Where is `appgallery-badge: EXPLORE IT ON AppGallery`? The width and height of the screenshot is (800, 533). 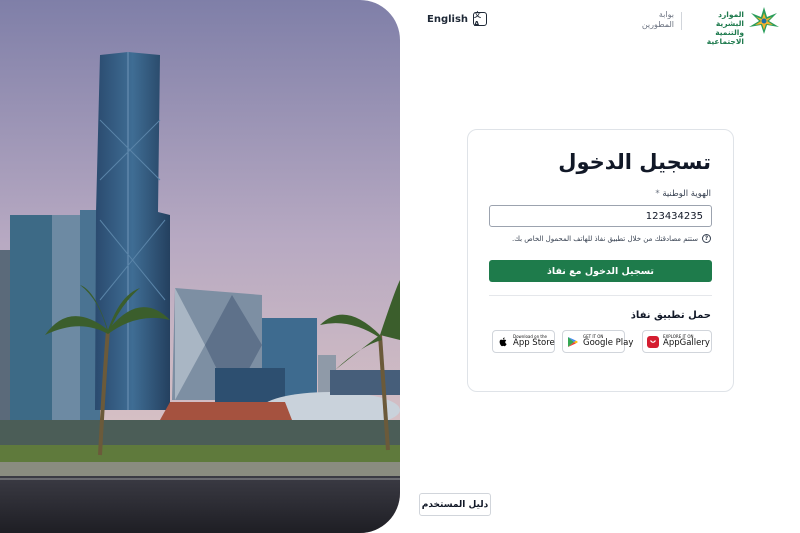 appgallery-badge: EXPLORE IT ON AppGallery is located at coordinates (677, 341).